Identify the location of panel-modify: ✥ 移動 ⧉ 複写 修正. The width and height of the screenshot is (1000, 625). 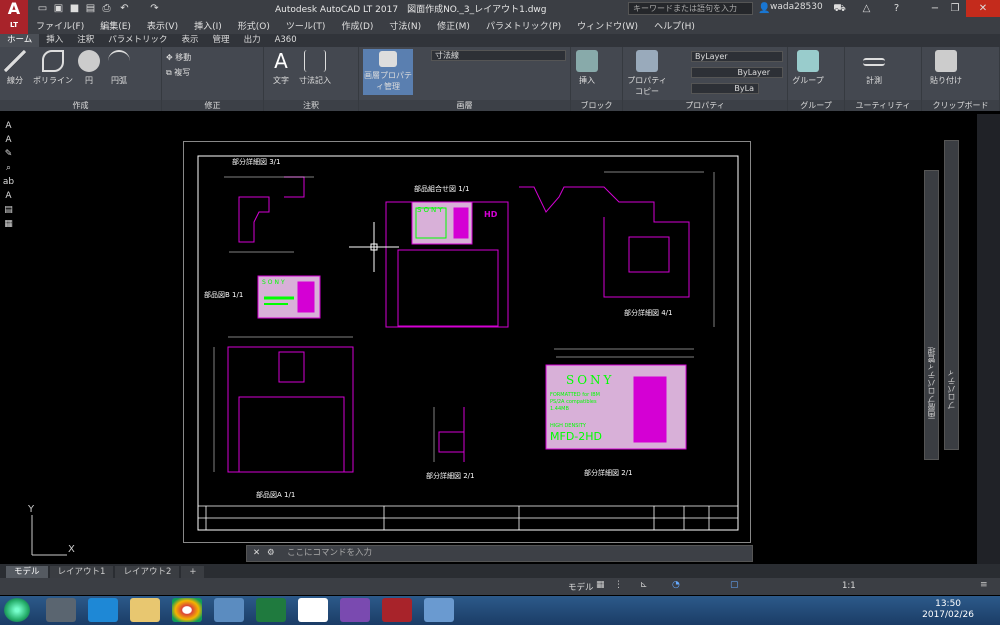
(213, 79).